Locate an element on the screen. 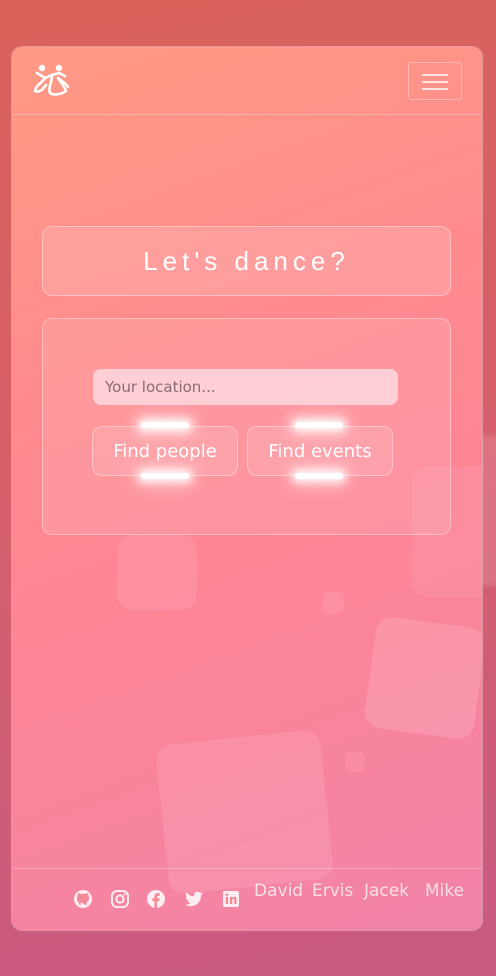 This screenshot has height=976, width=496. find-people-button: Find people is located at coordinates (165, 451).